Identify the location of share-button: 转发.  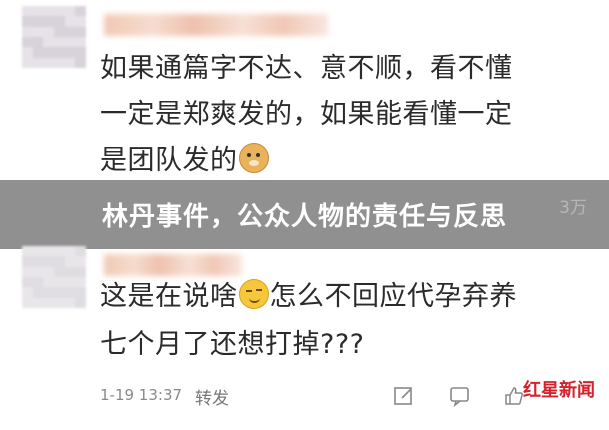
(212, 396).